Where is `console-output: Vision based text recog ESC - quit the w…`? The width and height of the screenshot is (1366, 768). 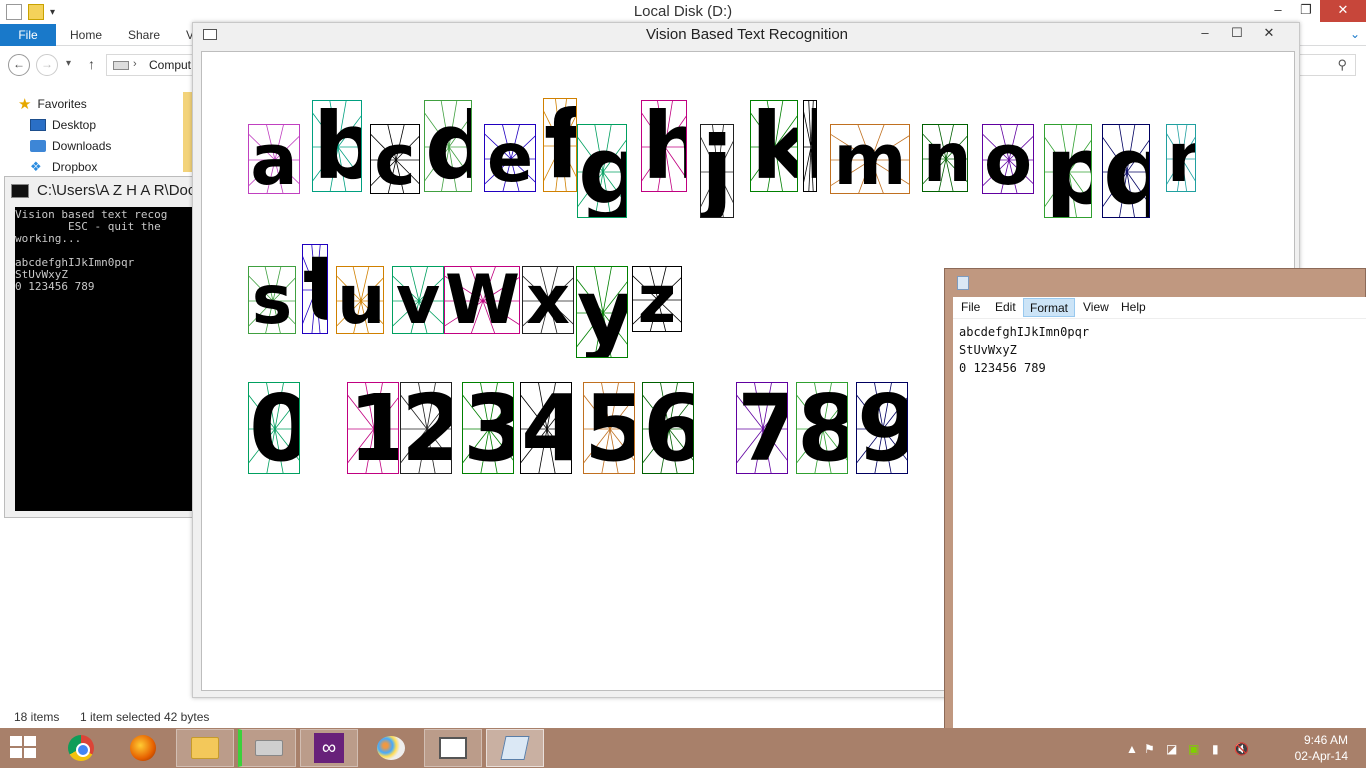
console-output: Vision based text recog ESC - quit the w… is located at coordinates (105, 359).